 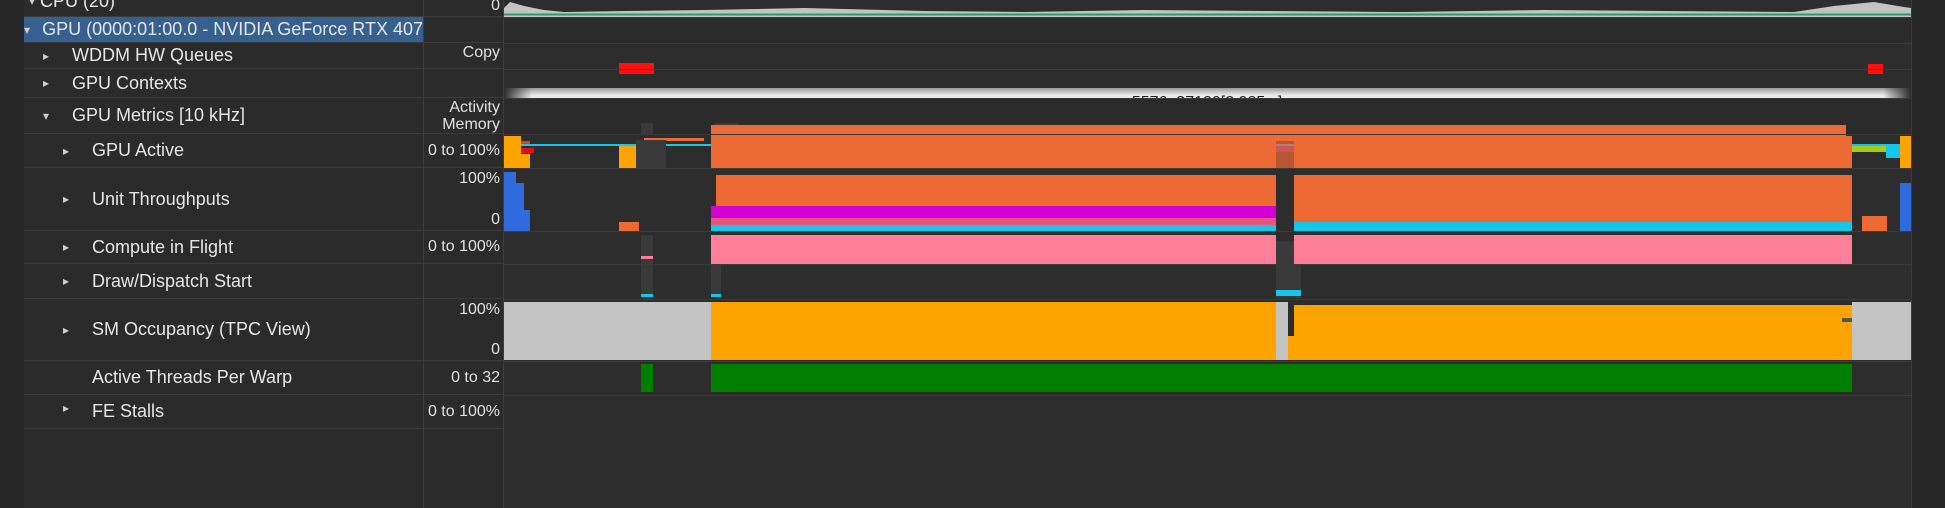 I want to click on tree-row-label: WDDM HW Queues, so click(x=153, y=55).